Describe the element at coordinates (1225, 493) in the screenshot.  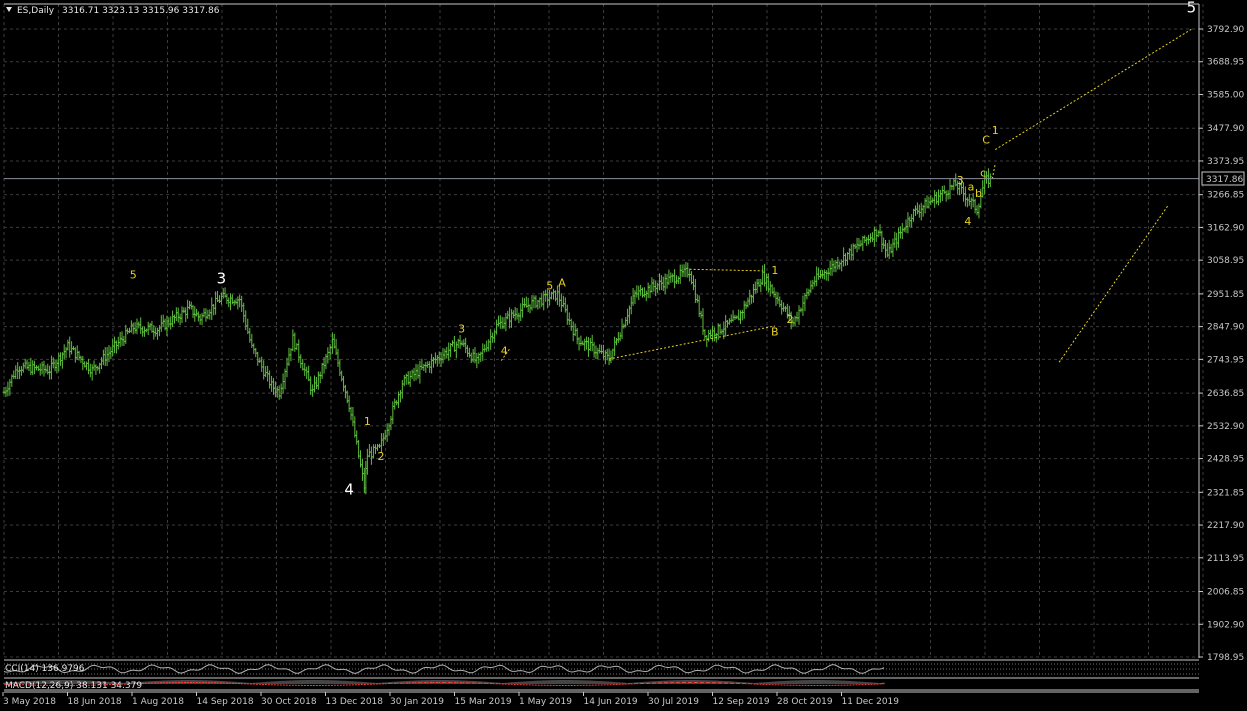
I see `price-tick-label: 2321.85` at that location.